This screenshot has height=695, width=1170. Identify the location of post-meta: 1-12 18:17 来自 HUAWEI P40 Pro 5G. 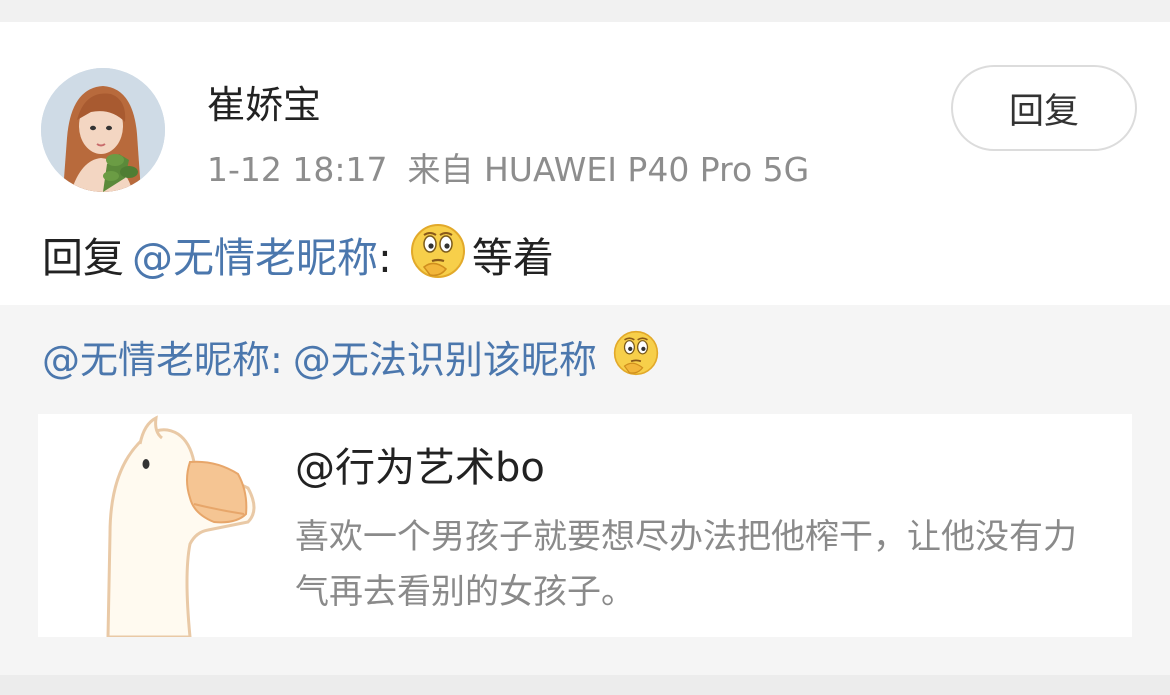
(508, 170).